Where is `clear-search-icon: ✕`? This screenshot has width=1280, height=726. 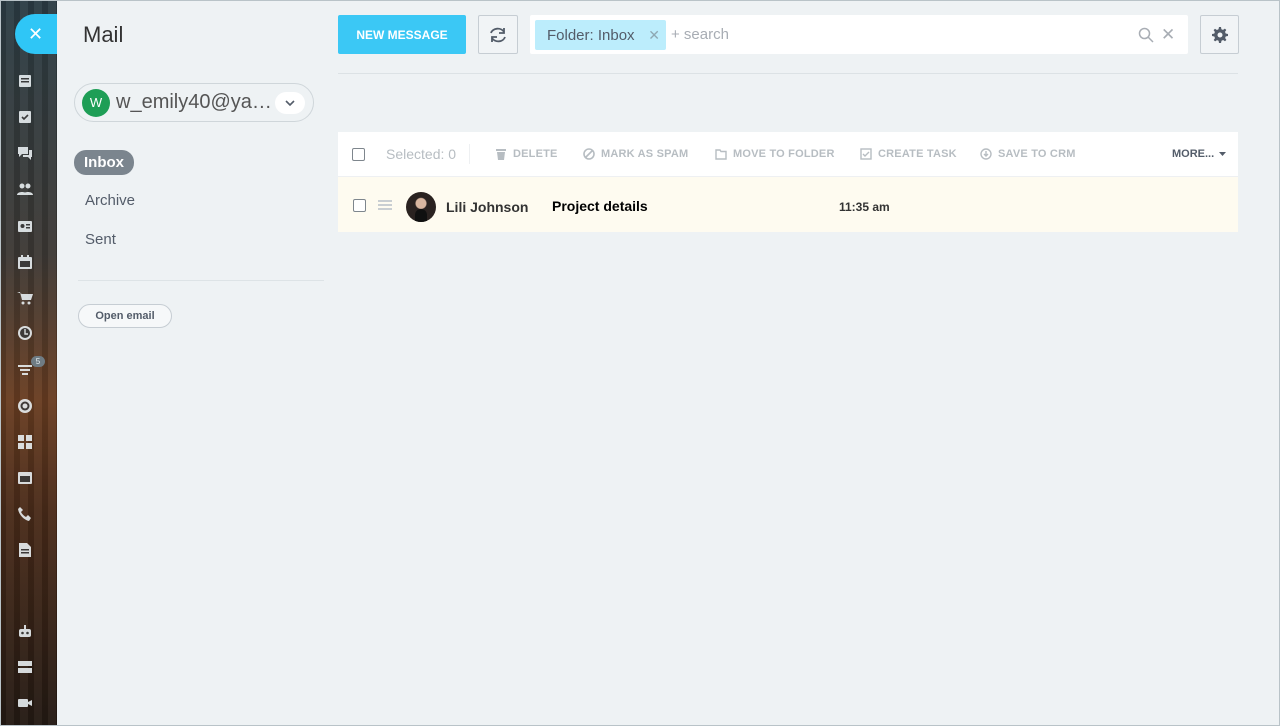
clear-search-icon: ✕ is located at coordinates (1168, 35).